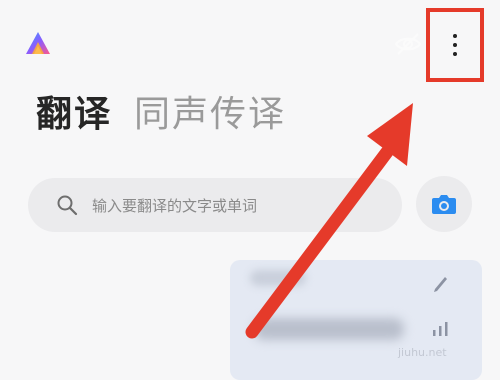  I want to click on app-logo-icon, so click(38, 43).